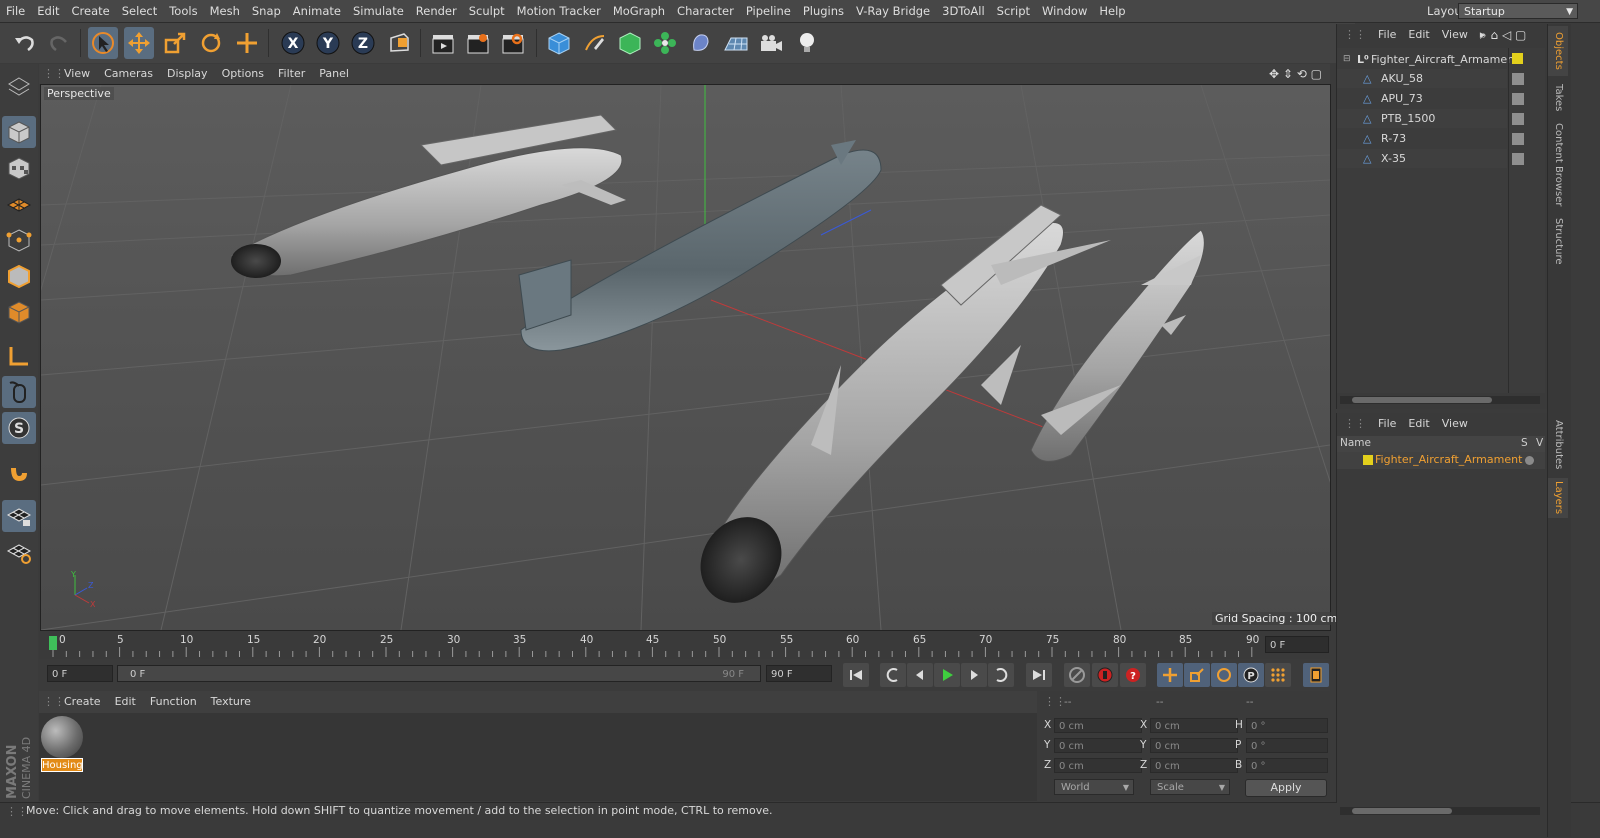 The image size is (1600, 838). Describe the element at coordinates (1355, 443) in the screenshot. I see `layer-col-name: Name` at that location.